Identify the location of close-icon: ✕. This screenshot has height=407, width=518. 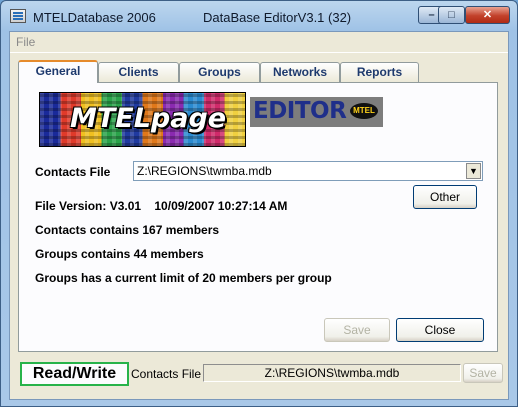
(487, 15).